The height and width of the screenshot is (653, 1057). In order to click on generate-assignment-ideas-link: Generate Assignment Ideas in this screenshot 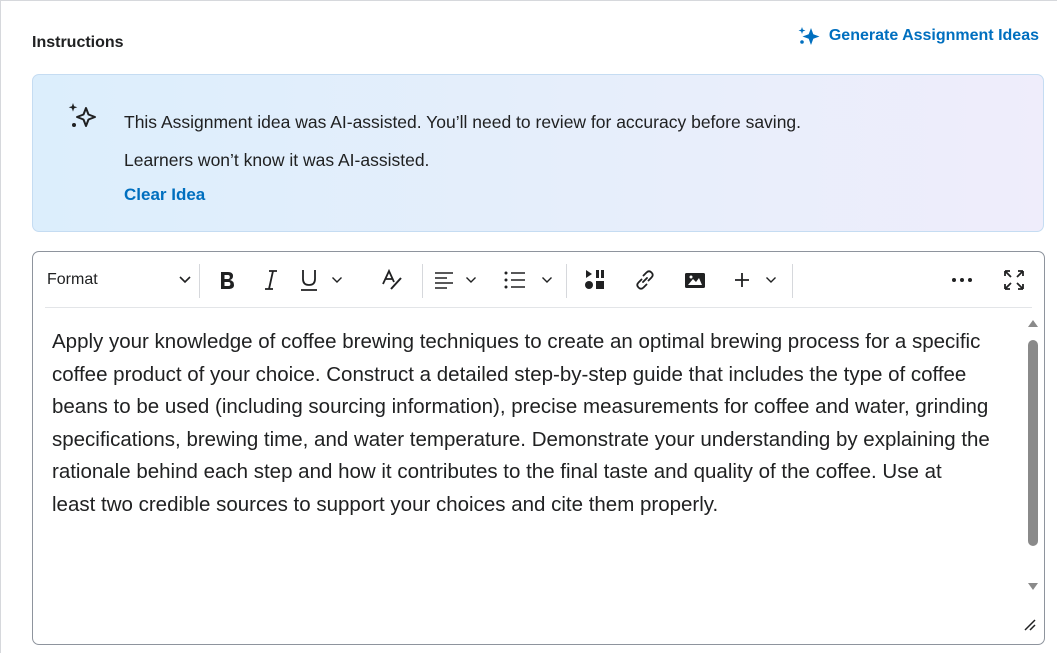, I will do `click(918, 36)`.